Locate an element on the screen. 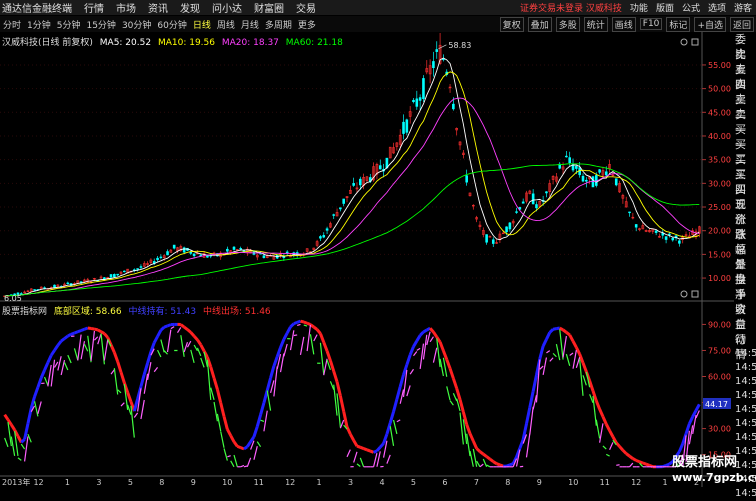 Image resolution: width=756 pixels, height=501 pixels. menu-function: 功能 is located at coordinates (639, 7).